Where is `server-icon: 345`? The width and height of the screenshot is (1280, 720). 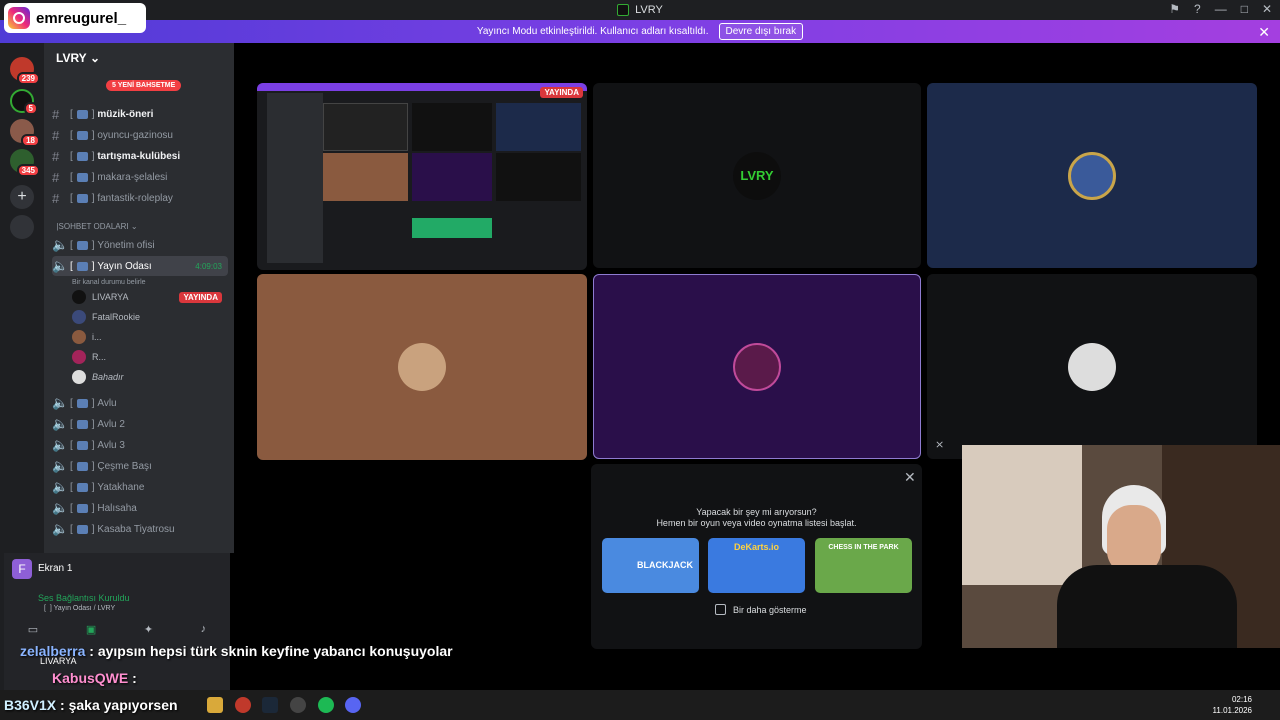
server-icon: 345 is located at coordinates (25, 163).